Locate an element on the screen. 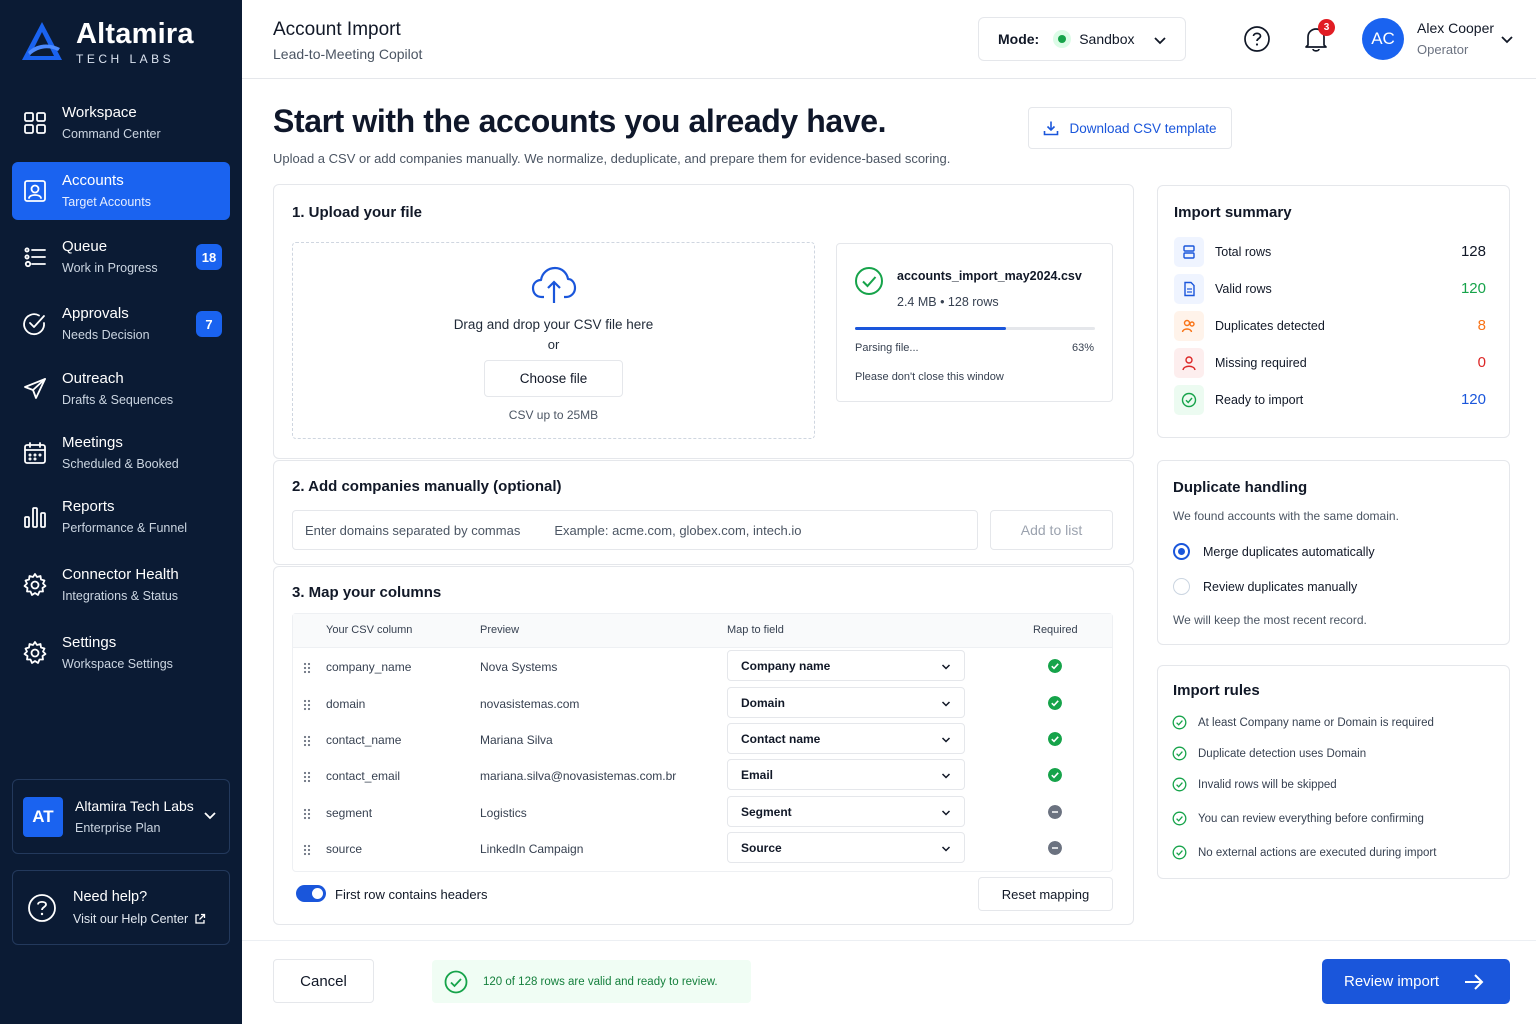 The image size is (1536, 1024). duplicates-title: Duplicate handling is located at coordinates (1240, 487).